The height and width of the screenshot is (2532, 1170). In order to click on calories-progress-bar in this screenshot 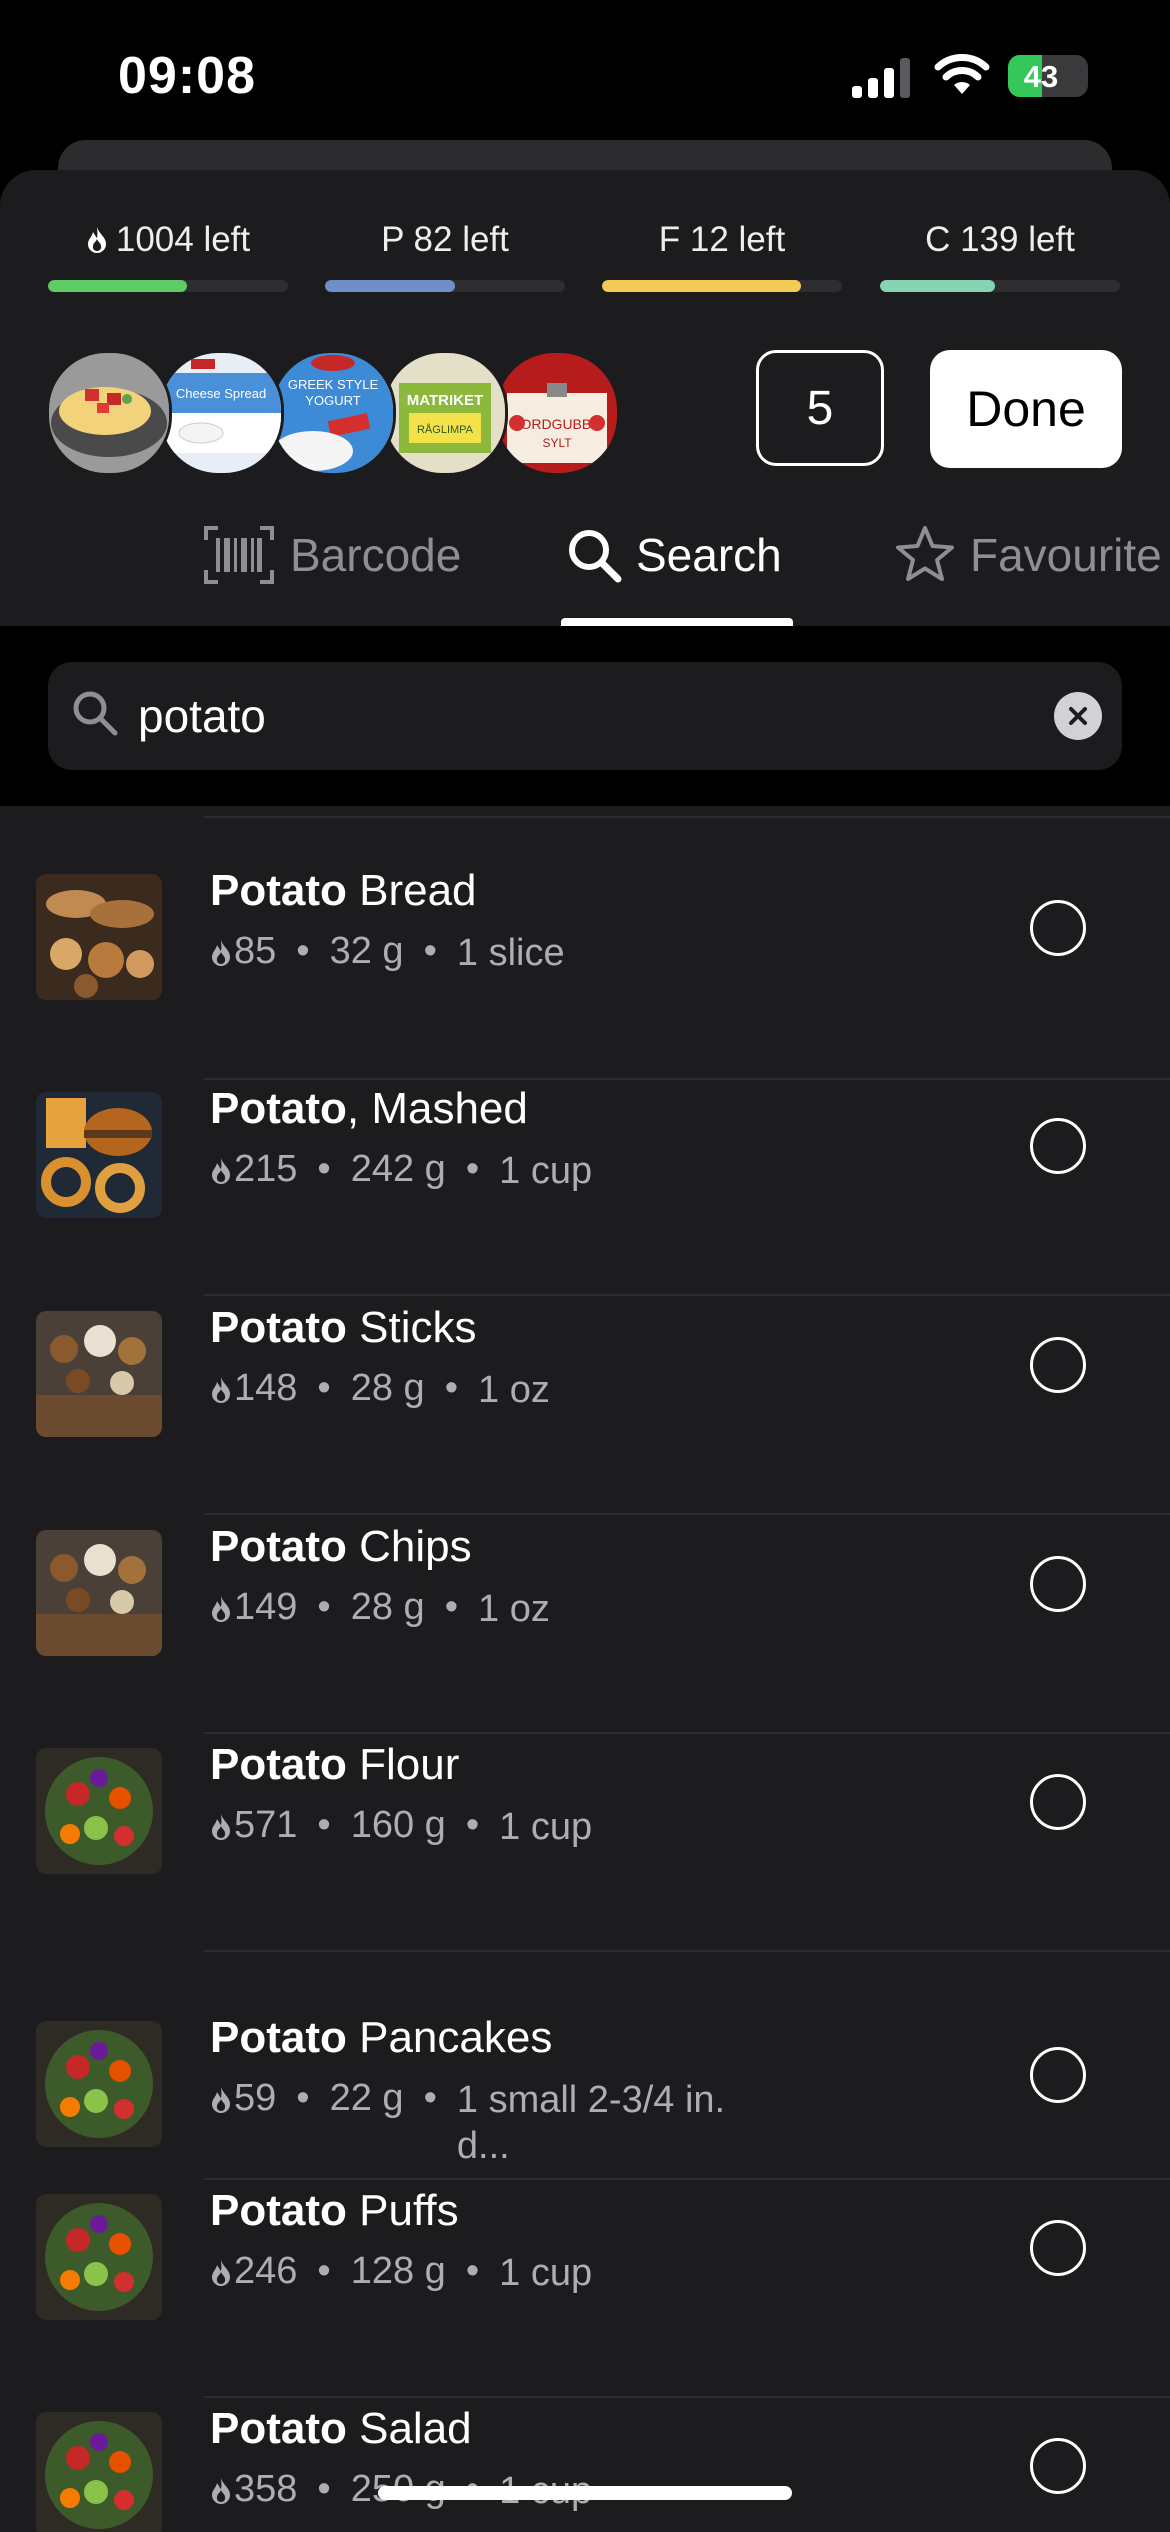, I will do `click(168, 286)`.